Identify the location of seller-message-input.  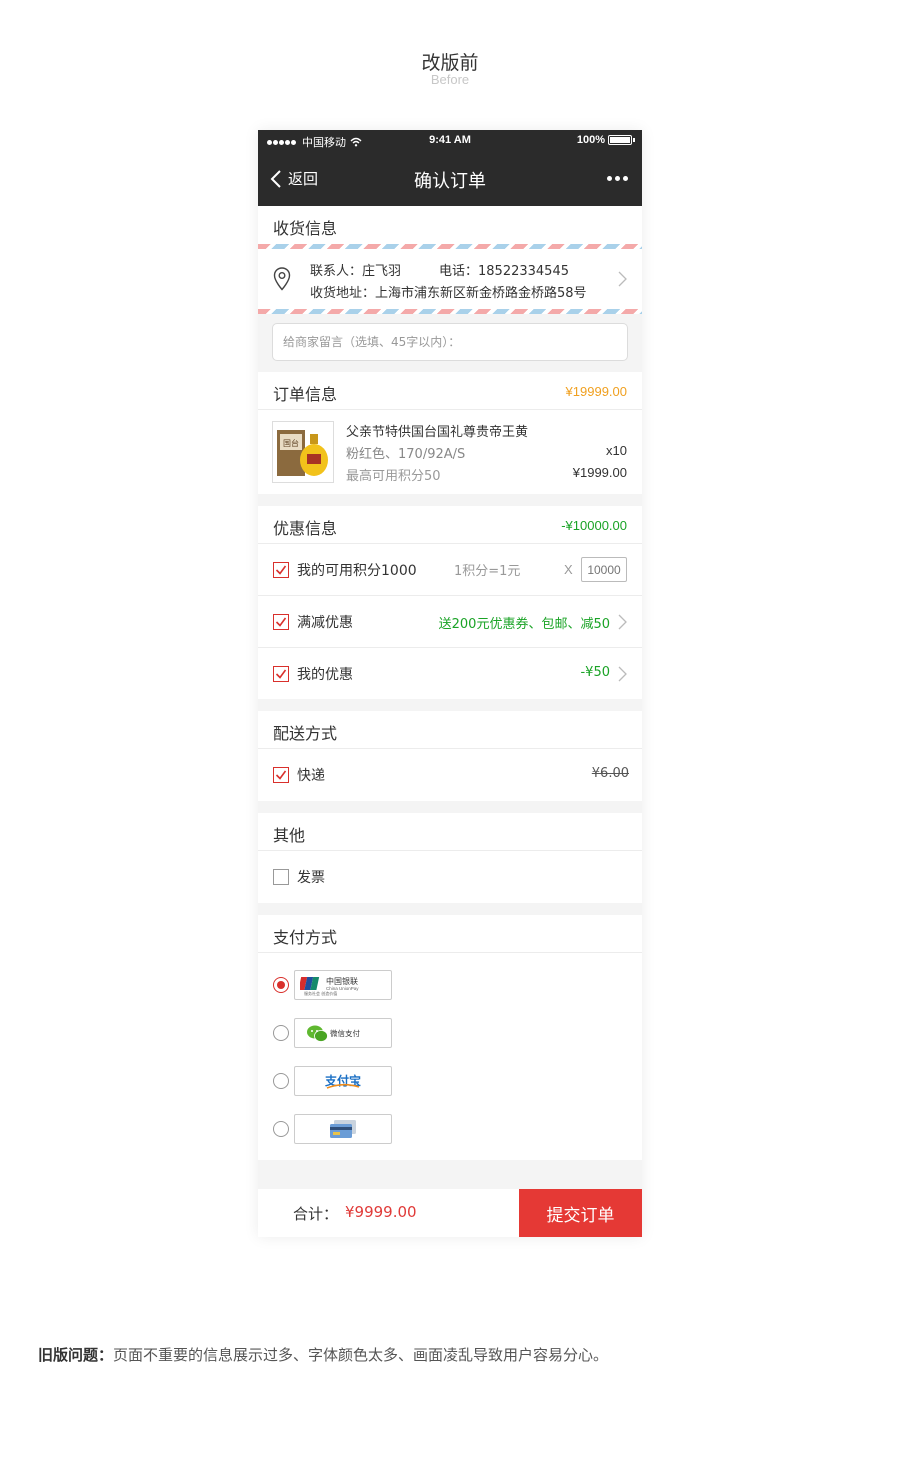
(450, 342).